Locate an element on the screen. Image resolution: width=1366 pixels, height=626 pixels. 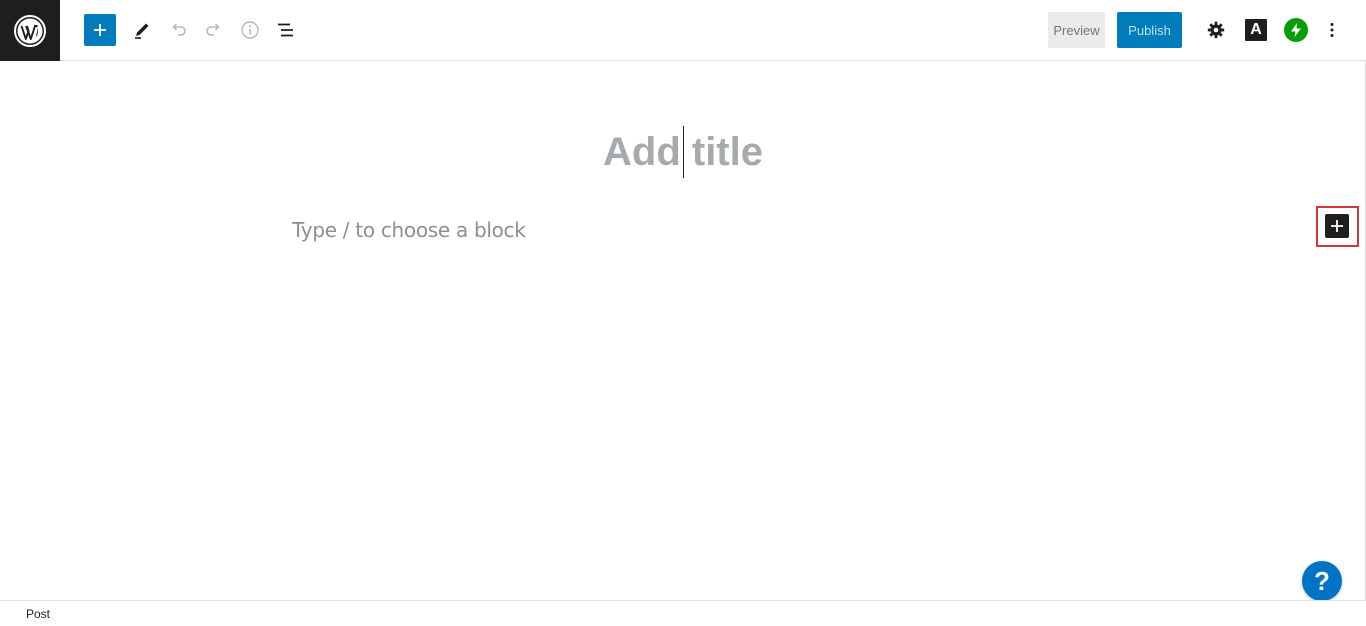
typography-icon: A is located at coordinates (1256, 30).